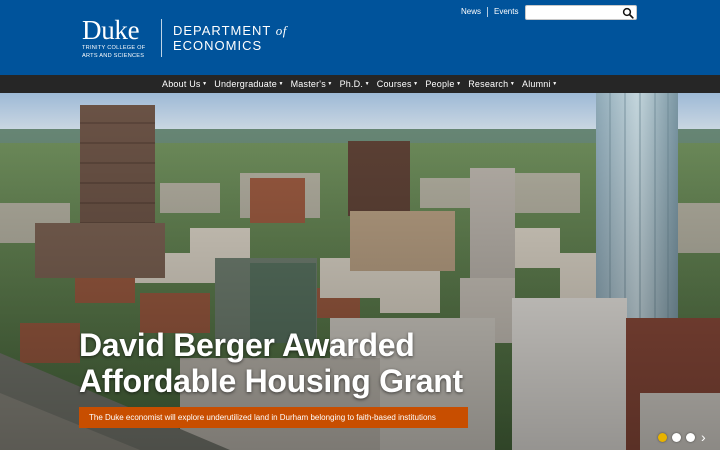 This screenshot has width=720, height=450. I want to click on events-link: Events, so click(506, 12).